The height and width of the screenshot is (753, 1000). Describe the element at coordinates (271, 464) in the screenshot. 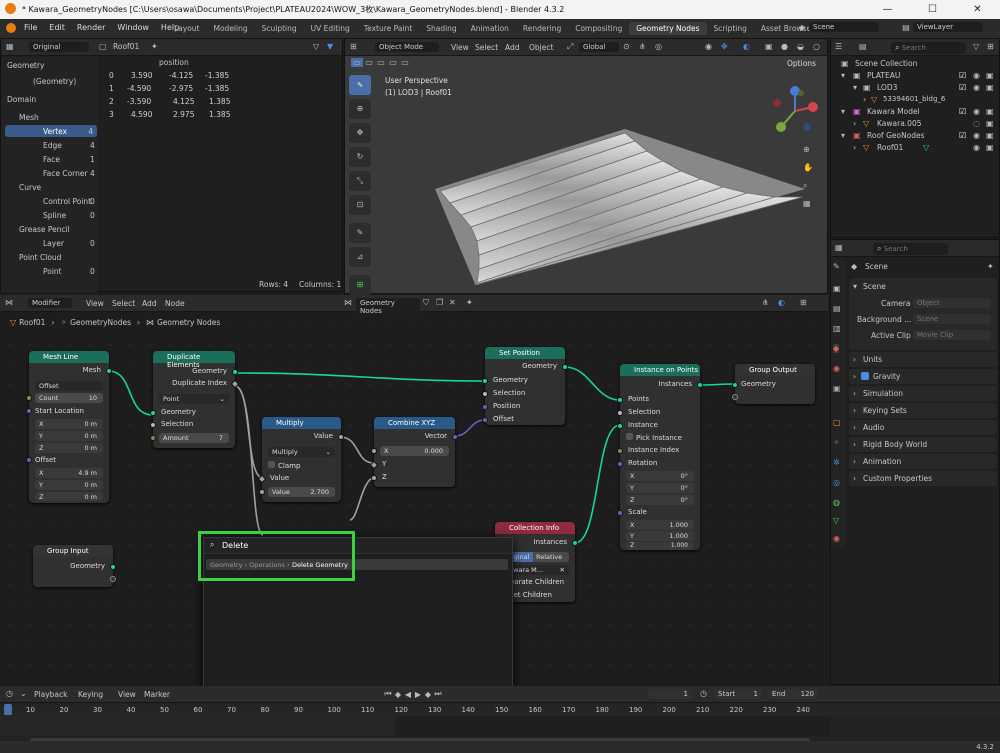

I see `clamp-checkbox` at that location.